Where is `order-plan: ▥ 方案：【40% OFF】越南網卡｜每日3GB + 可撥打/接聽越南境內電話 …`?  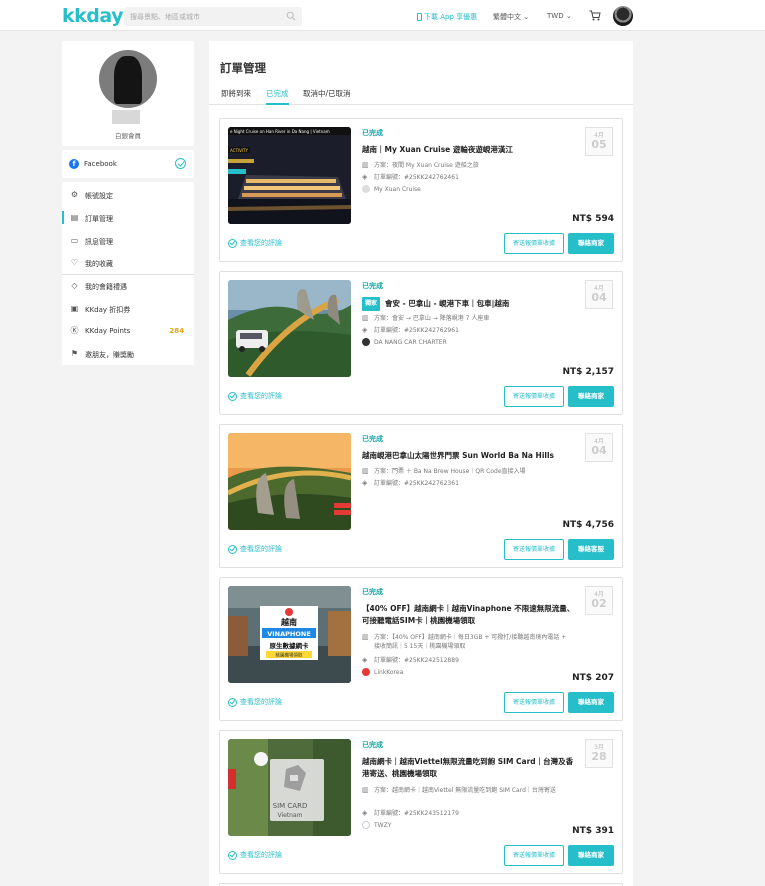
order-plan: ▥ 方案：【40% OFF】越南網卡｜每日3GB + 可撥打/接聽越南境內電話 … is located at coordinates (467, 642).